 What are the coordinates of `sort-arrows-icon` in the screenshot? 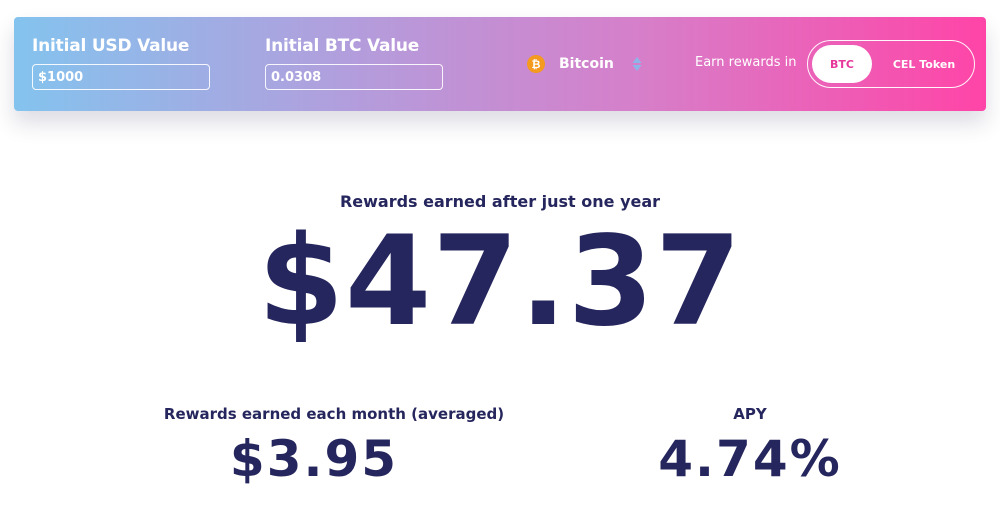 It's located at (637, 64).